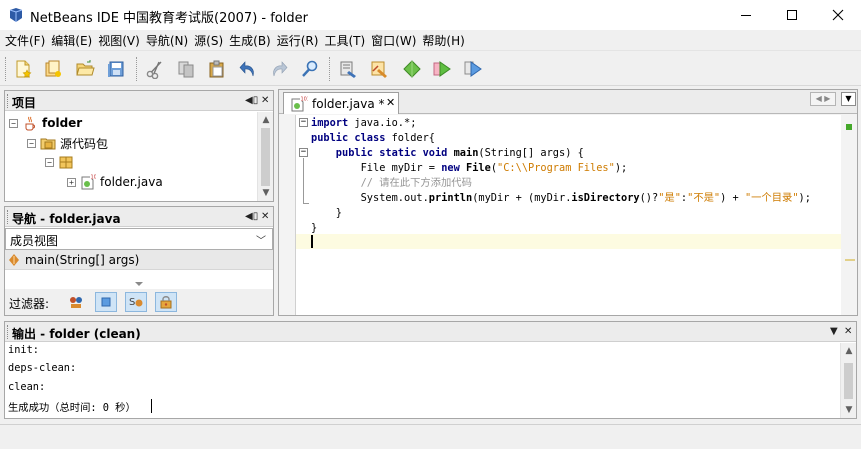 The width and height of the screenshot is (861, 449). Describe the element at coordinates (346, 40) in the screenshot. I see `menu-tools: 工具(T)` at that location.